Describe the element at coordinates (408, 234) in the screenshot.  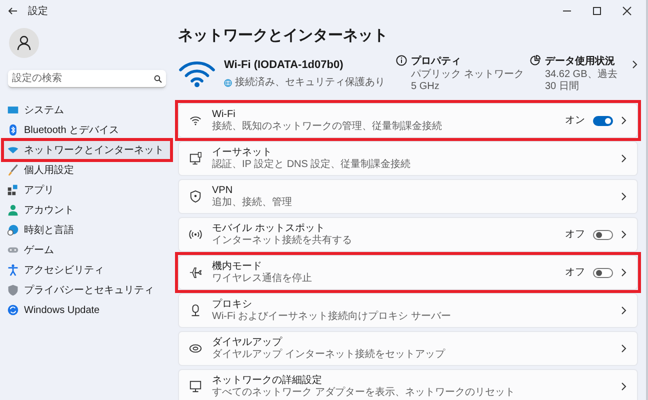
I see `settings-row: モバイル ホットスポット インターネット接続を共有する オフ` at that location.